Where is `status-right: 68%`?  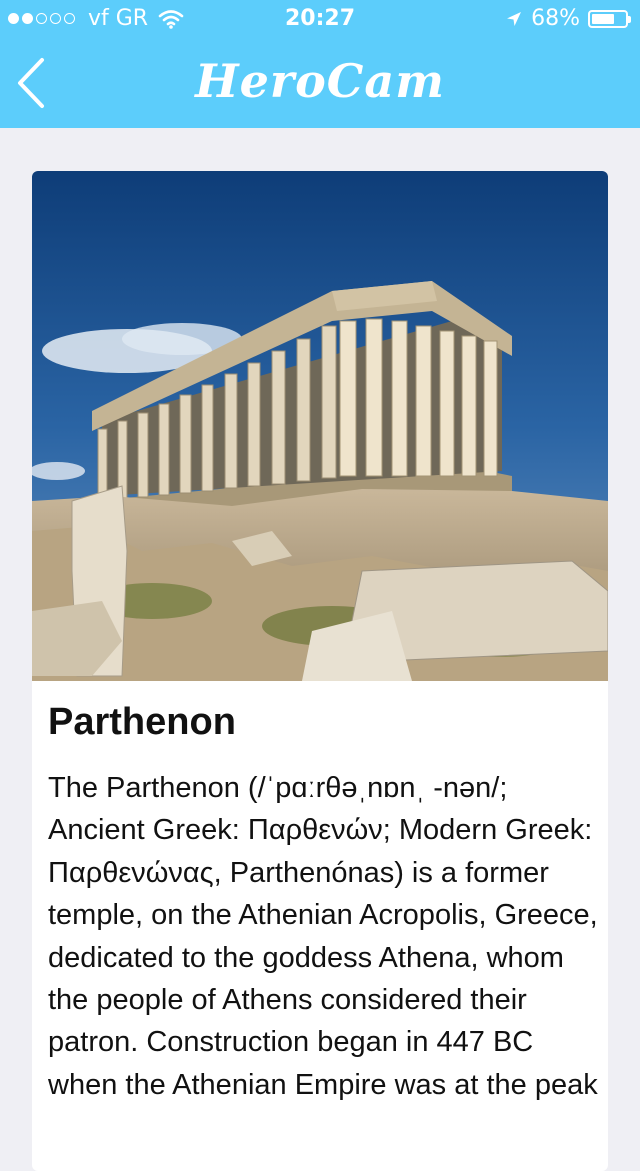
status-right: 68% is located at coordinates (568, 18).